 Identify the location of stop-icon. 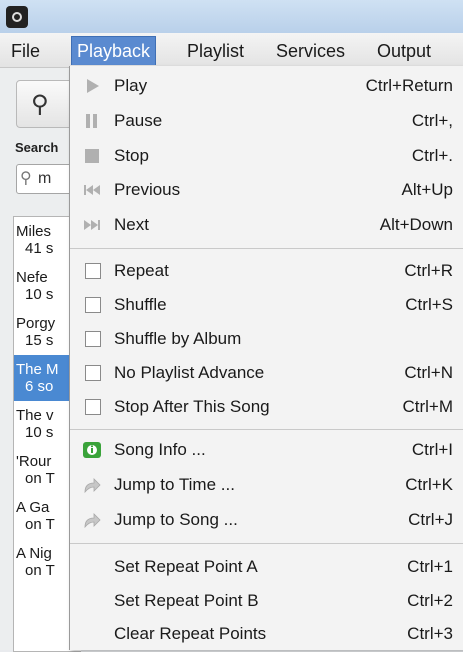
(92, 156).